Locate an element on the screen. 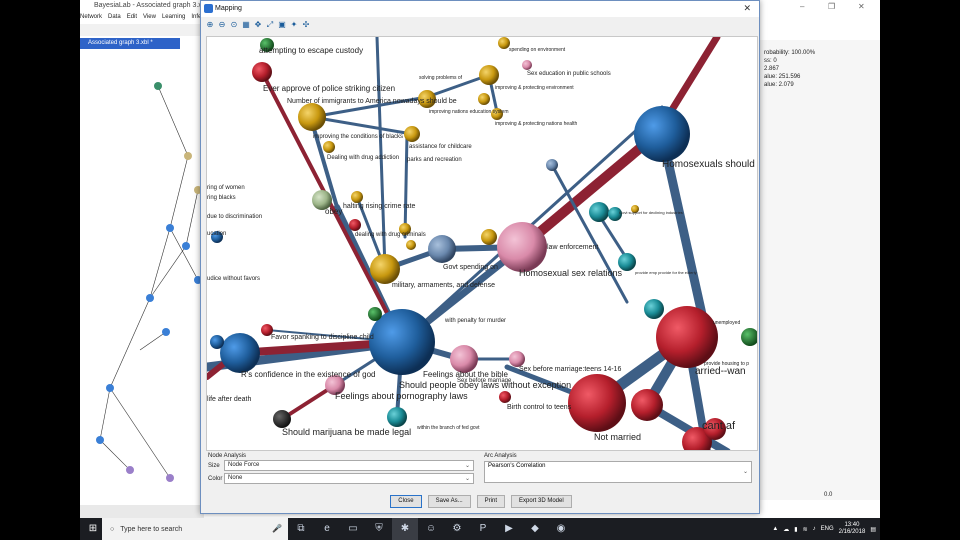 The image size is (960, 540). color-select: None ⌄ is located at coordinates (349, 478).